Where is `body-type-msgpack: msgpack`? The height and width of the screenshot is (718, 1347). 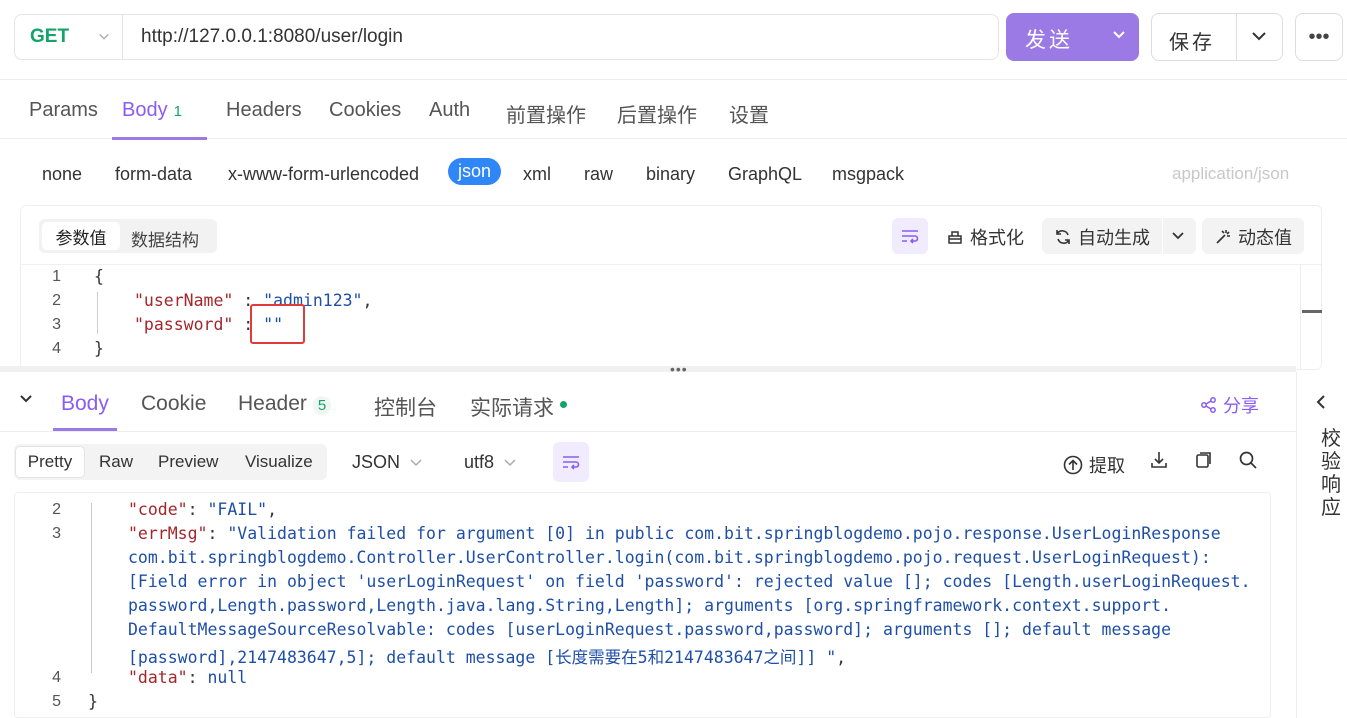
body-type-msgpack: msgpack is located at coordinates (868, 174).